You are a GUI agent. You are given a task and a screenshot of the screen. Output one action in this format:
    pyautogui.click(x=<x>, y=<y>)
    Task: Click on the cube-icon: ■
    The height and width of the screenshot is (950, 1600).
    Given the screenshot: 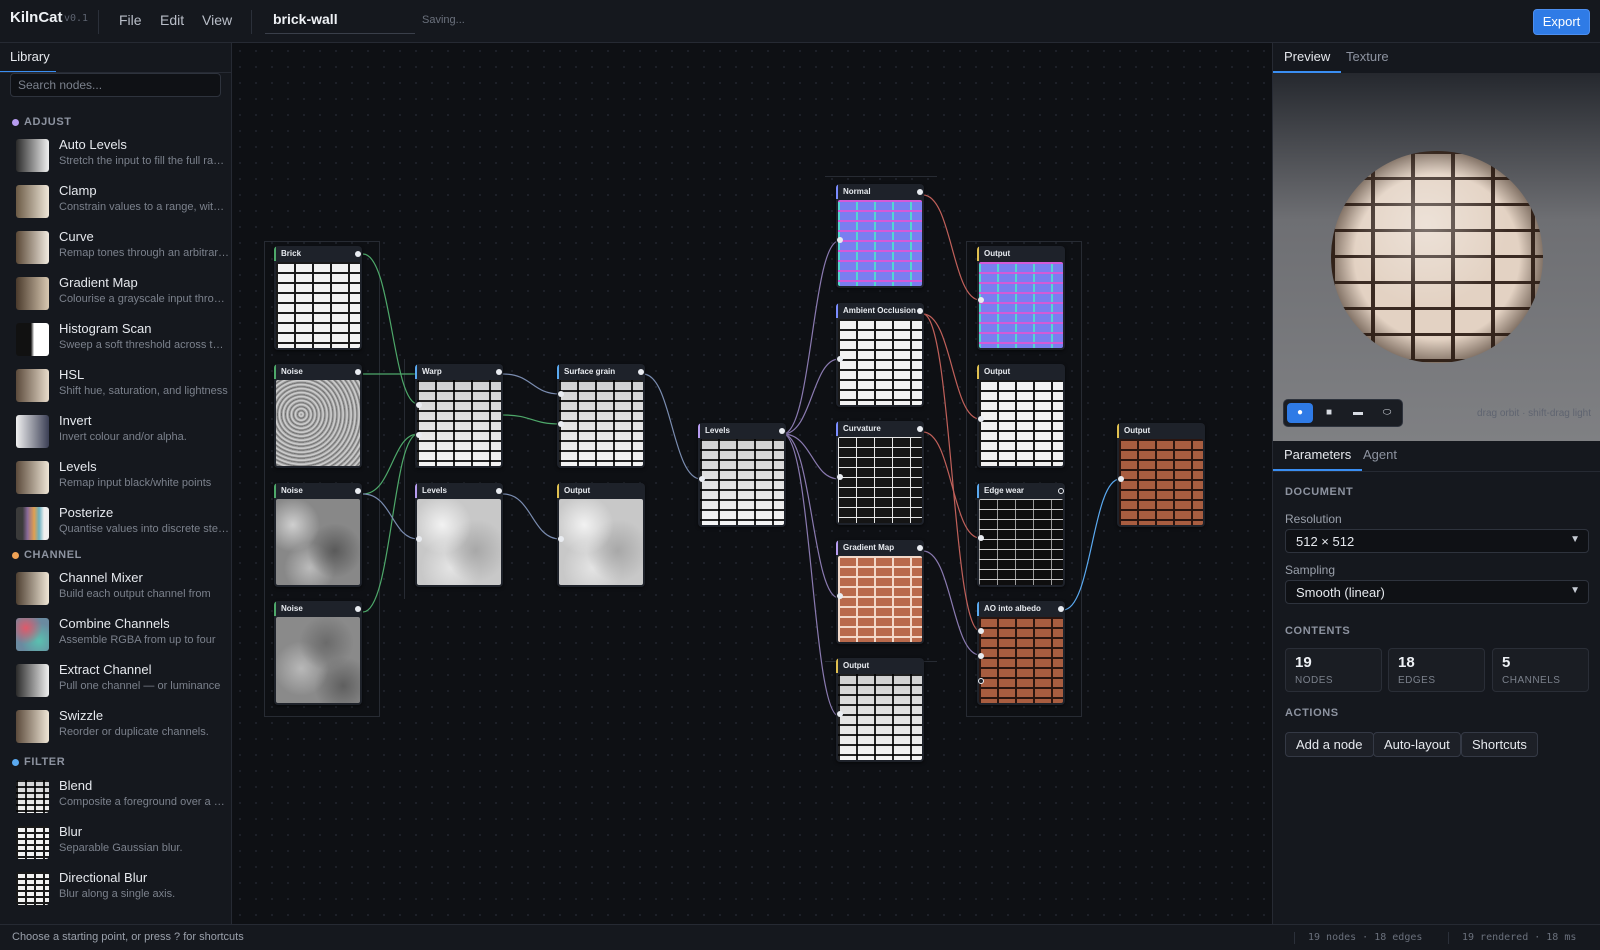 What is the action you would take?
    pyautogui.click(x=1329, y=413)
    